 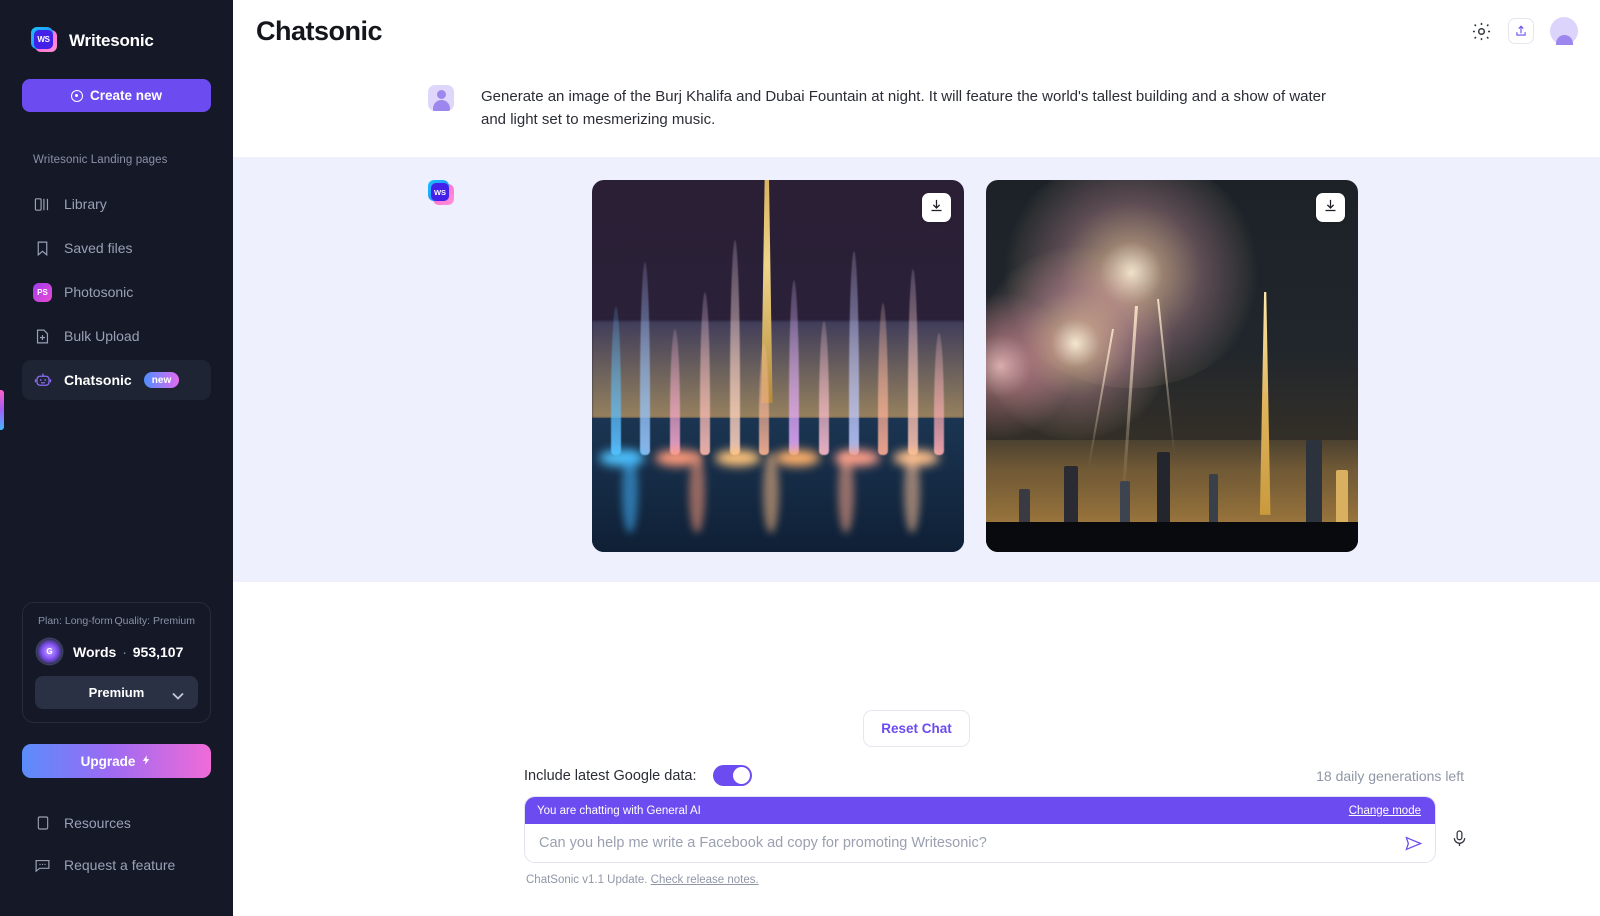 I want to click on words-value: 953,107, so click(x=158, y=651).